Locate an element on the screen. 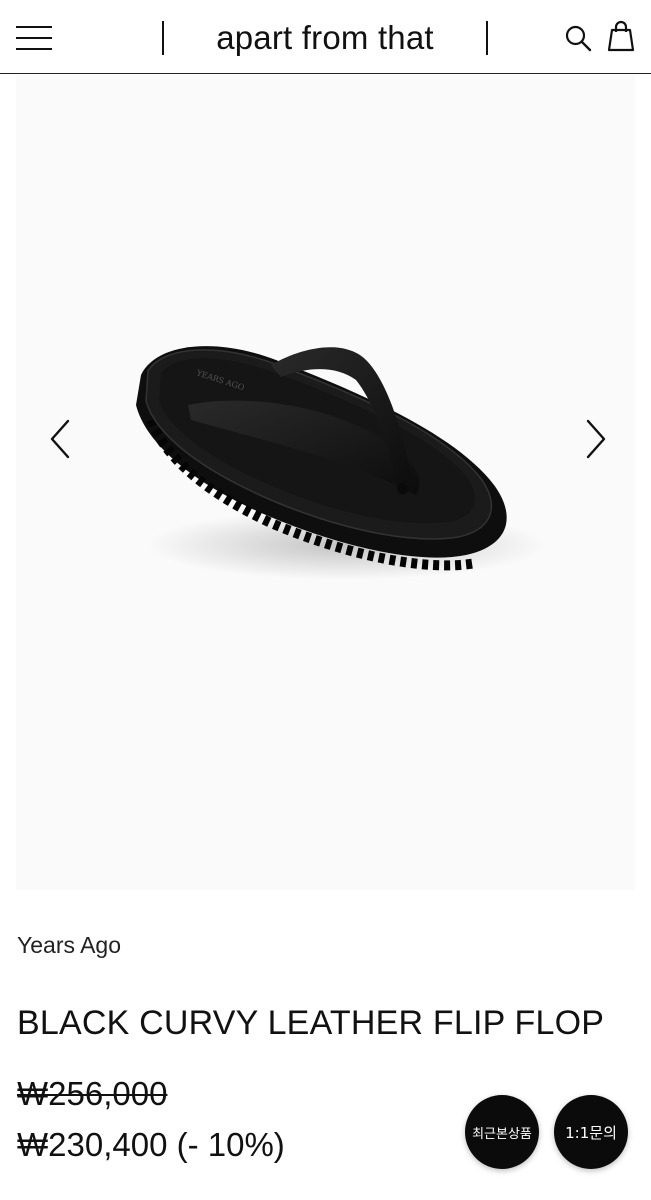  chevron-left-icon is located at coordinates (60, 439).